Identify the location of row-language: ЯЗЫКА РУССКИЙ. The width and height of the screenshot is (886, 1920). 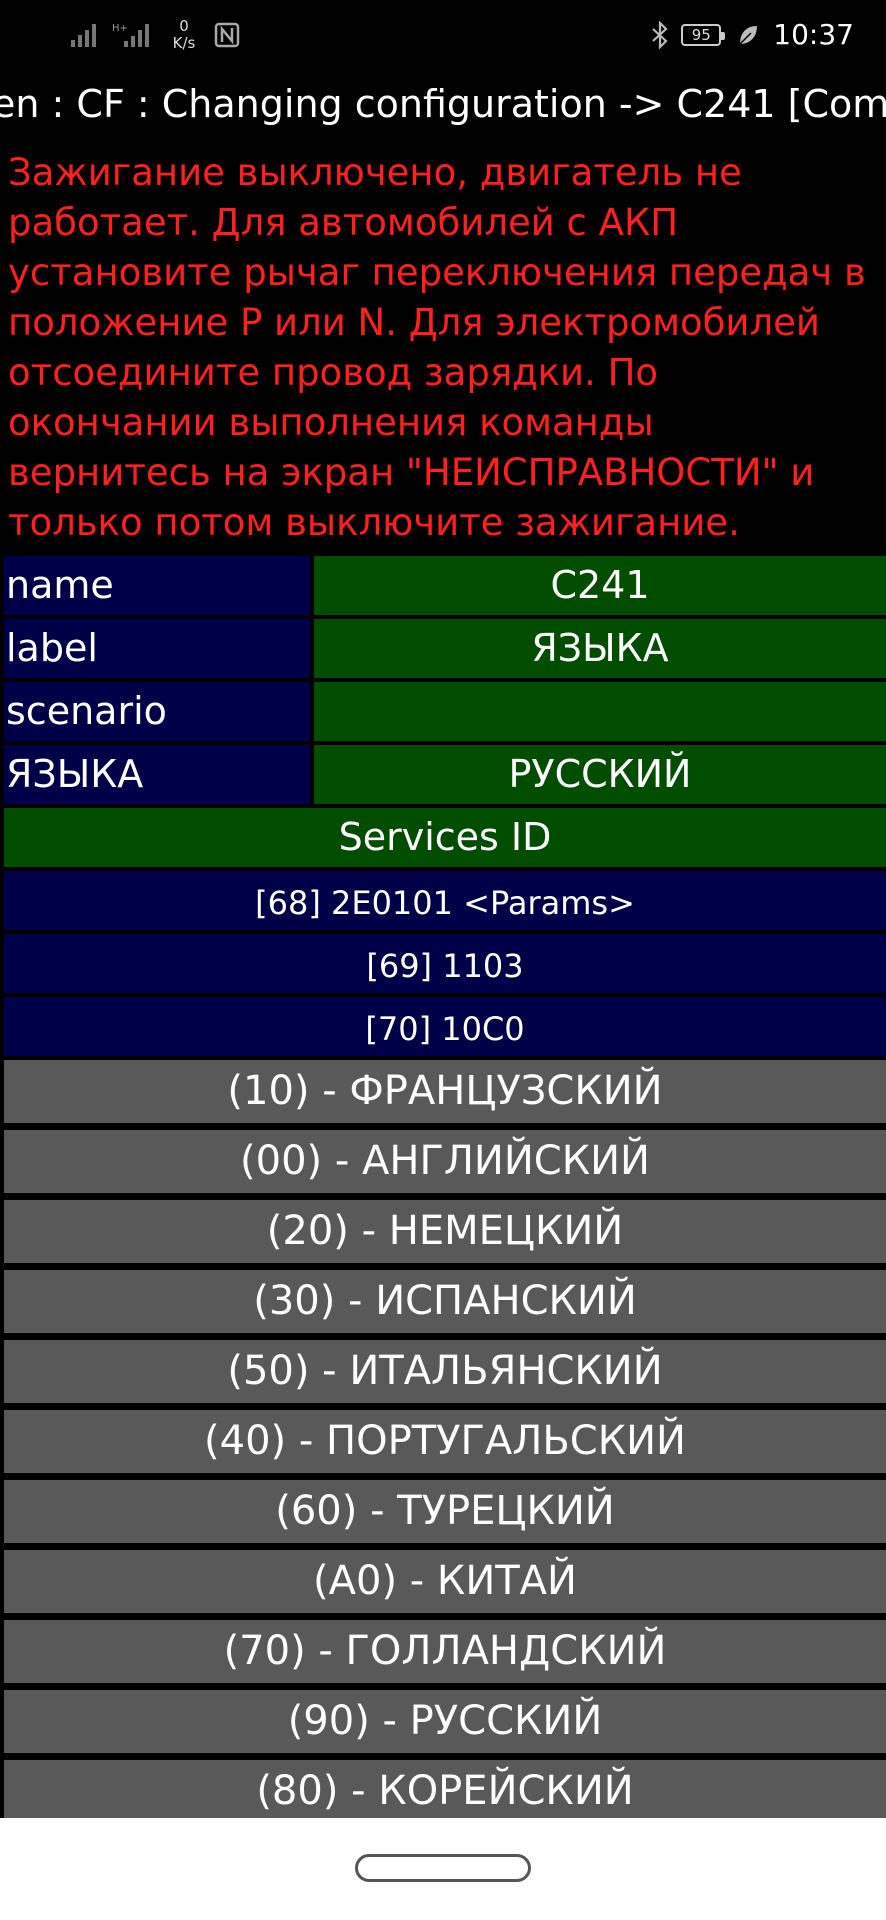
(445, 774).